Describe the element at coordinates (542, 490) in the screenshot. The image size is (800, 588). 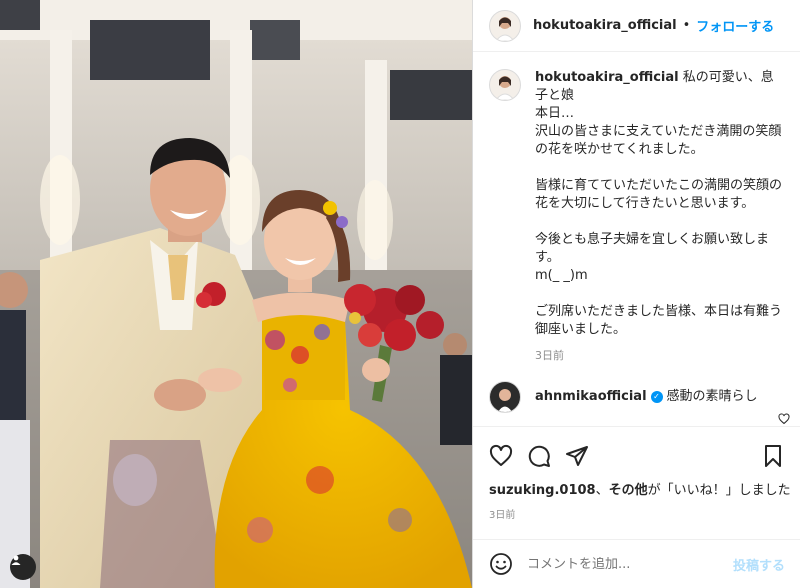
I see `likes-username: suzuking.0108` at that location.